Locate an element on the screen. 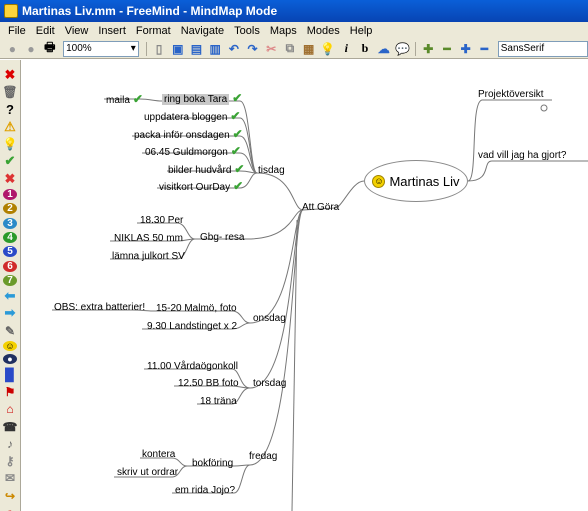 The width and height of the screenshot is (588, 511). priority-5-icon: 5 is located at coordinates (10, 252).